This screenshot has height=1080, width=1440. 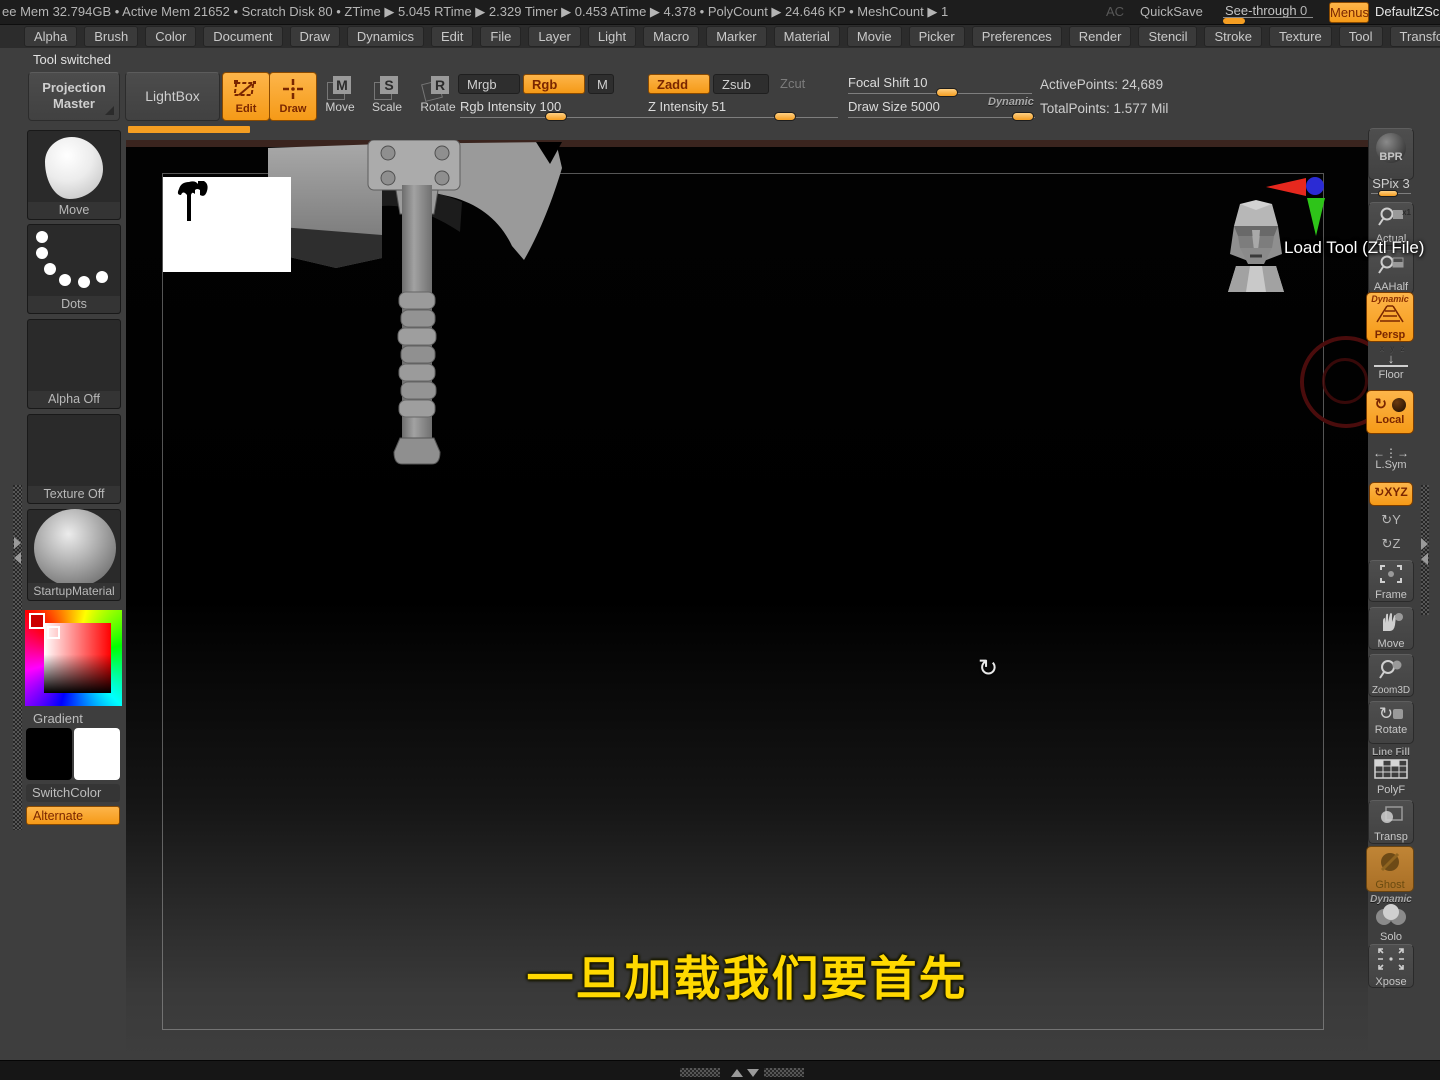 What do you see at coordinates (700, 1072) in the screenshot?
I see `bottom-scroll-left` at bounding box center [700, 1072].